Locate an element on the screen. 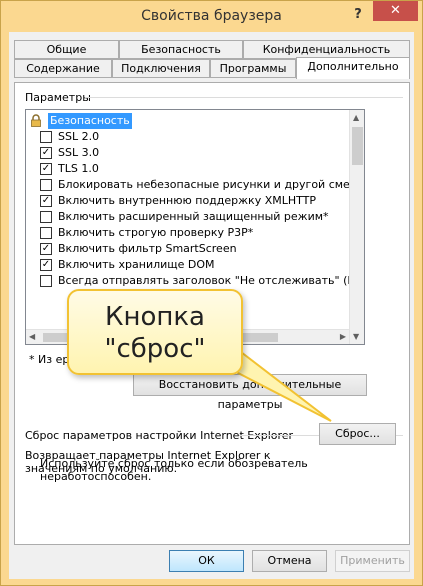  title-bar: Свойства браузера ? ✕ is located at coordinates (211, 16).